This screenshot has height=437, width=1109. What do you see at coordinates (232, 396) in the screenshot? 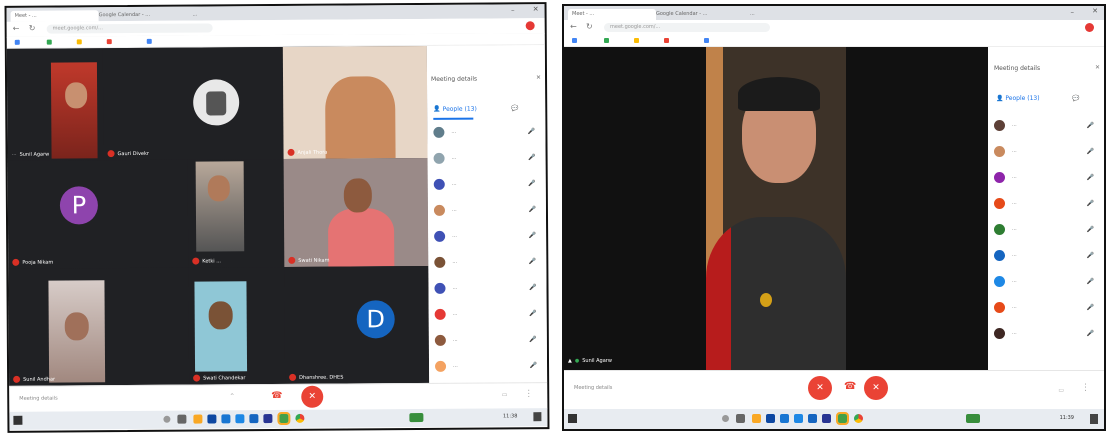
I see `chevron-up-icon: ⌃` at bounding box center [232, 396].